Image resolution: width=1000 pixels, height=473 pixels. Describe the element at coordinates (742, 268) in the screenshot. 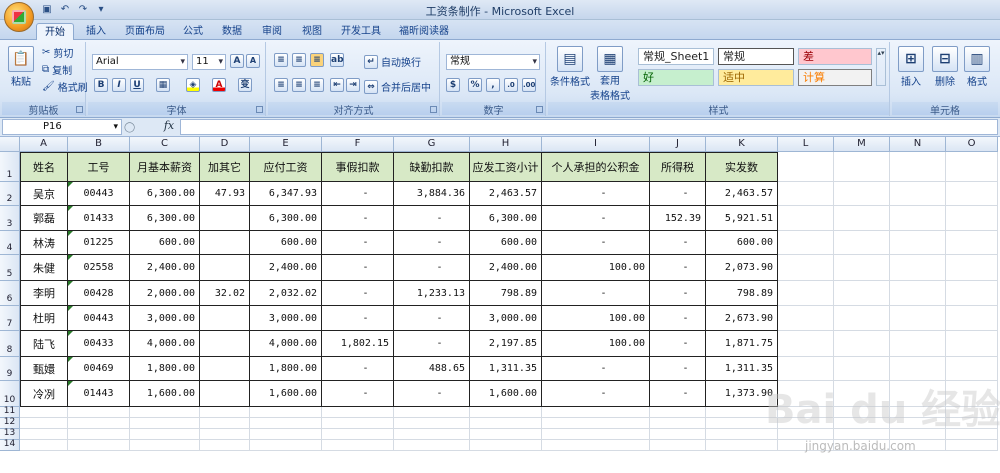

I see `table-cell: 2,073.90` at that location.